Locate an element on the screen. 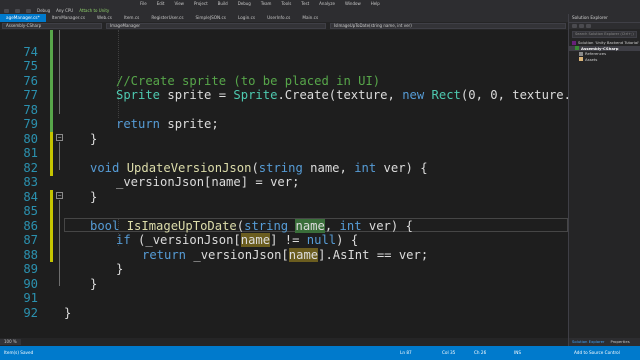  tab-itemmanager: ItemManager.cs is located at coordinates (68, 18).